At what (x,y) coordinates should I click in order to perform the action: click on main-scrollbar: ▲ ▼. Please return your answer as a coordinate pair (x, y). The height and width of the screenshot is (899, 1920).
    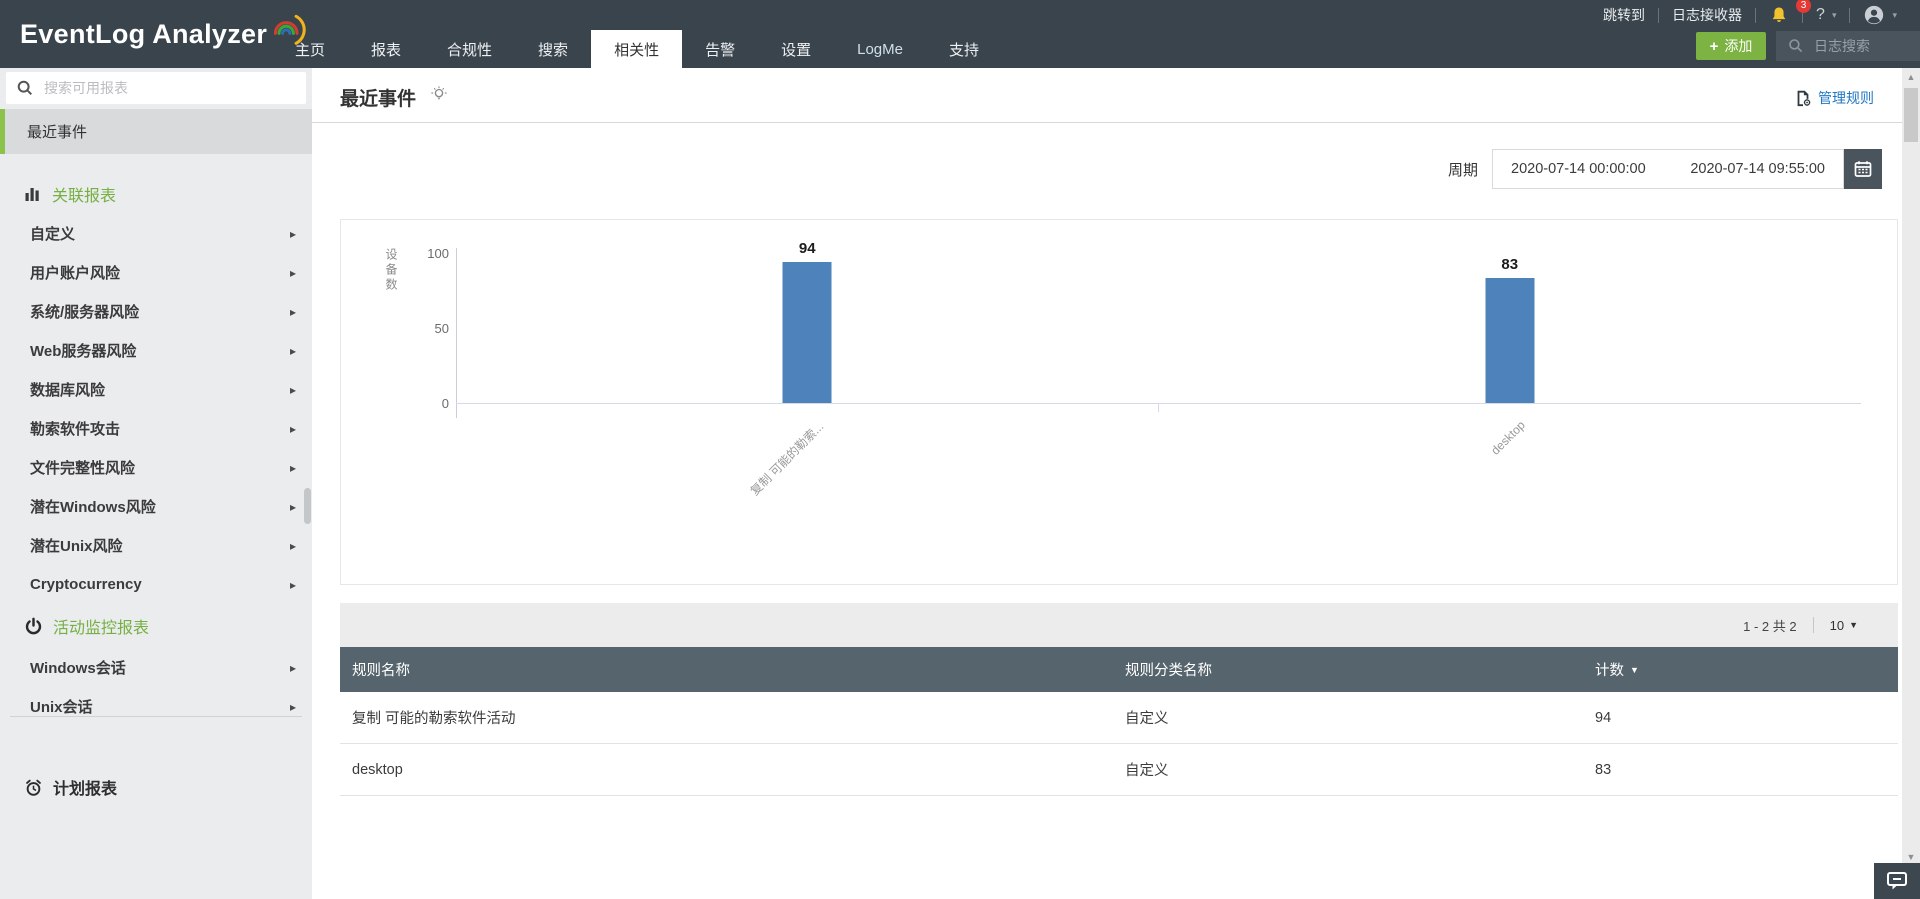
    Looking at the image, I should click on (1911, 467).